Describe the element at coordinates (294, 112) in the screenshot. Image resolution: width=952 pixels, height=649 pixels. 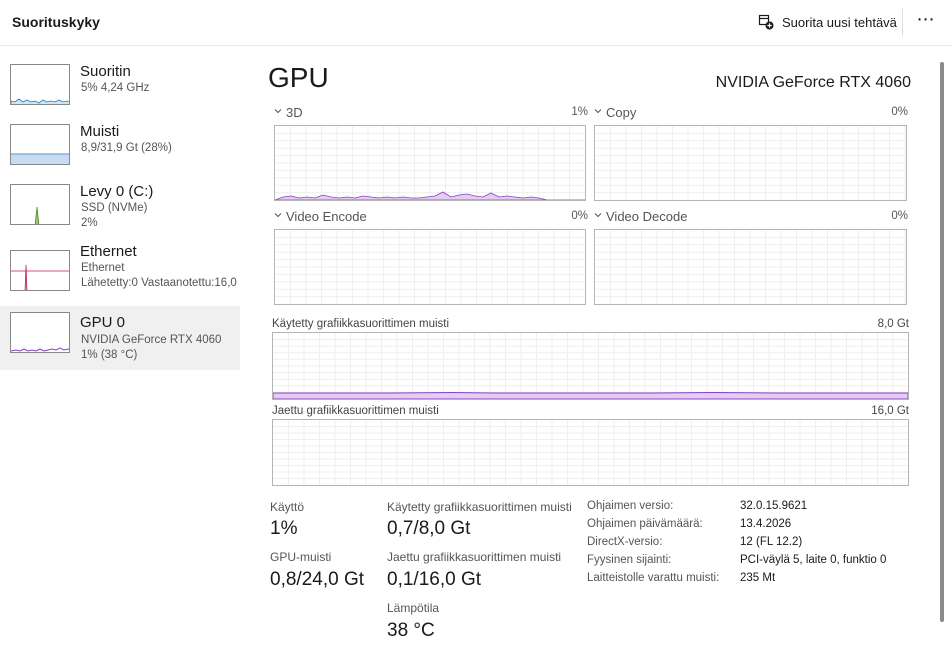
I see `engine-label: 3D` at that location.